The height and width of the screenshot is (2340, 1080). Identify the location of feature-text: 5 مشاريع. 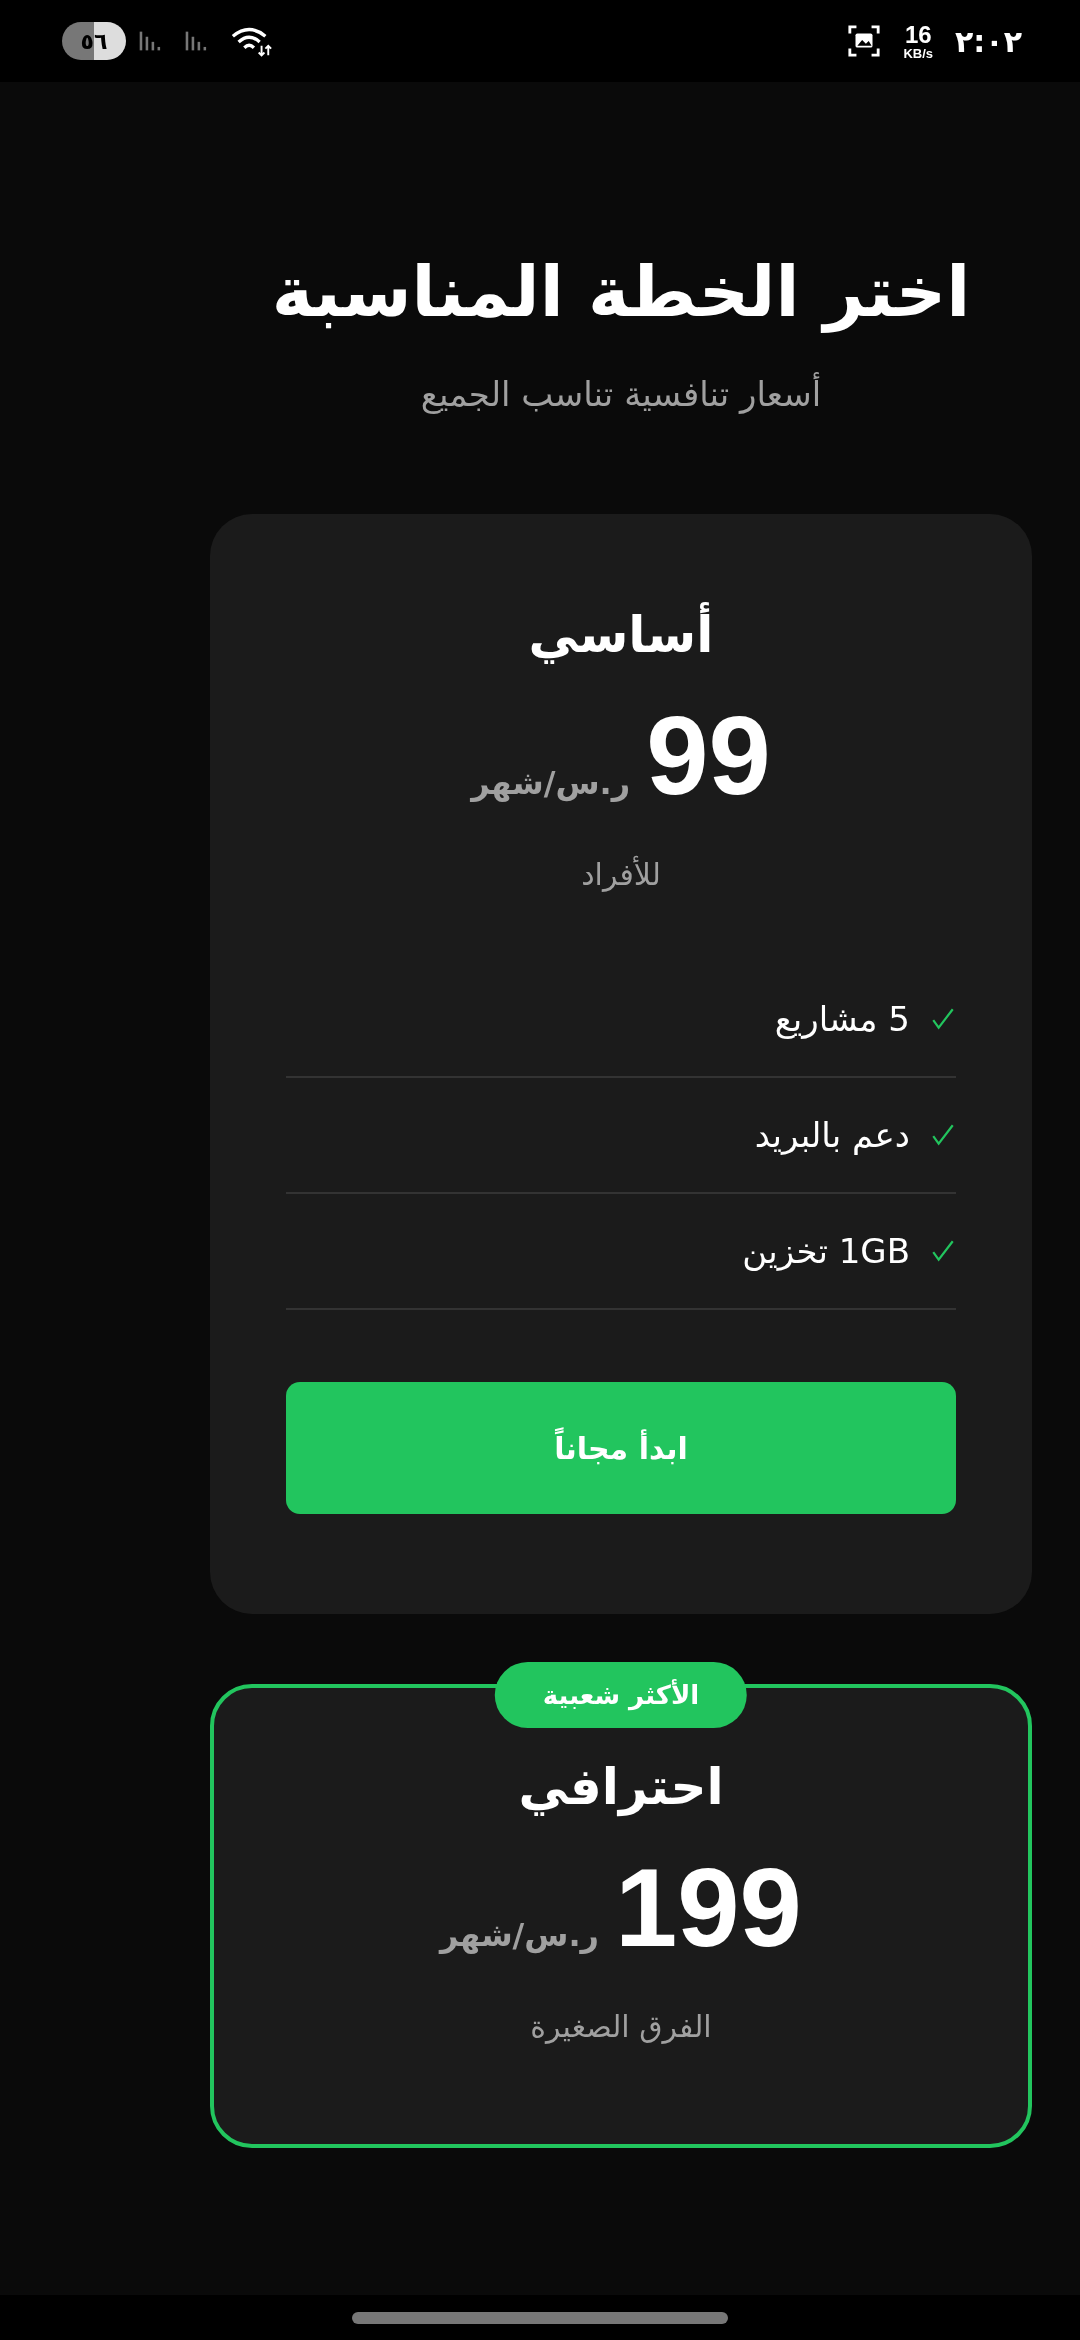
(842, 1019).